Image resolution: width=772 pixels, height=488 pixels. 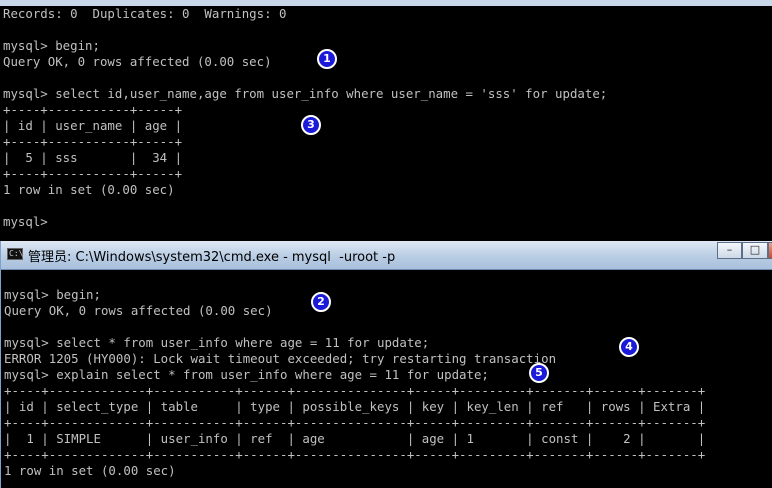 What do you see at coordinates (729, 250) in the screenshot?
I see `minimize-button: –` at bounding box center [729, 250].